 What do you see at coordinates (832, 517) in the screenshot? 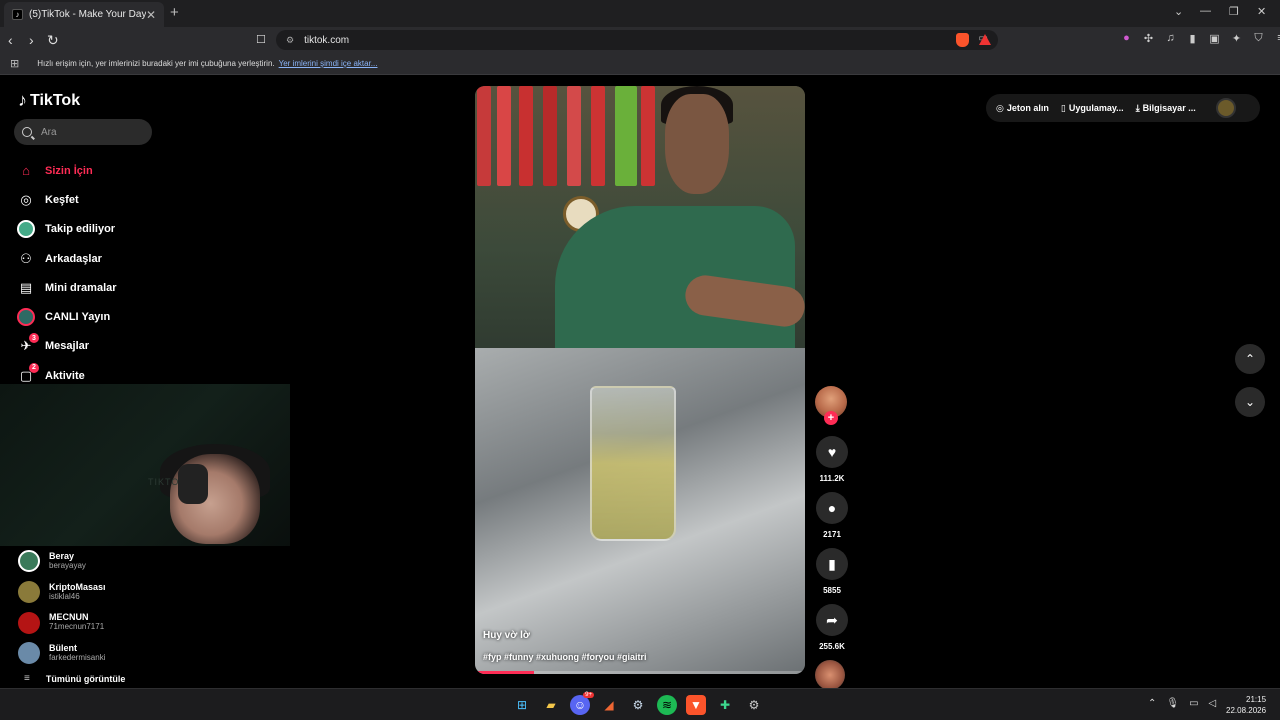
I see `comment-button: ● 2171` at bounding box center [832, 517].